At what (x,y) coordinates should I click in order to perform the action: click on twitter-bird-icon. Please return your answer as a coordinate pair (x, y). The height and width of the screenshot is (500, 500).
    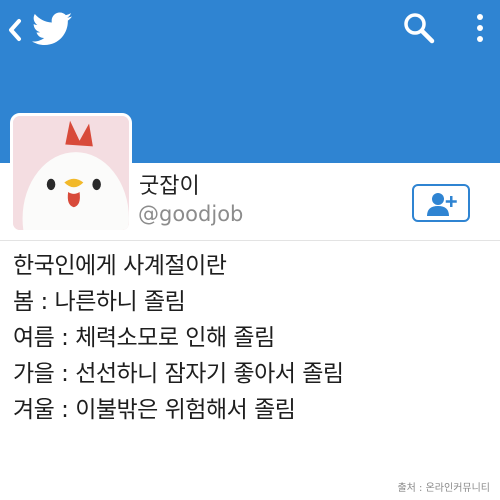
    Looking at the image, I should click on (52, 29).